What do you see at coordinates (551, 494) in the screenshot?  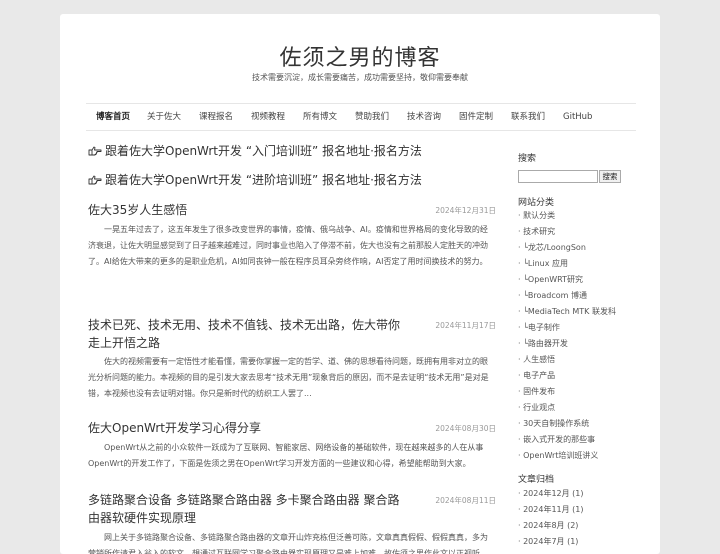 I see `archive-link: · 2024年12月 (1)` at bounding box center [551, 494].